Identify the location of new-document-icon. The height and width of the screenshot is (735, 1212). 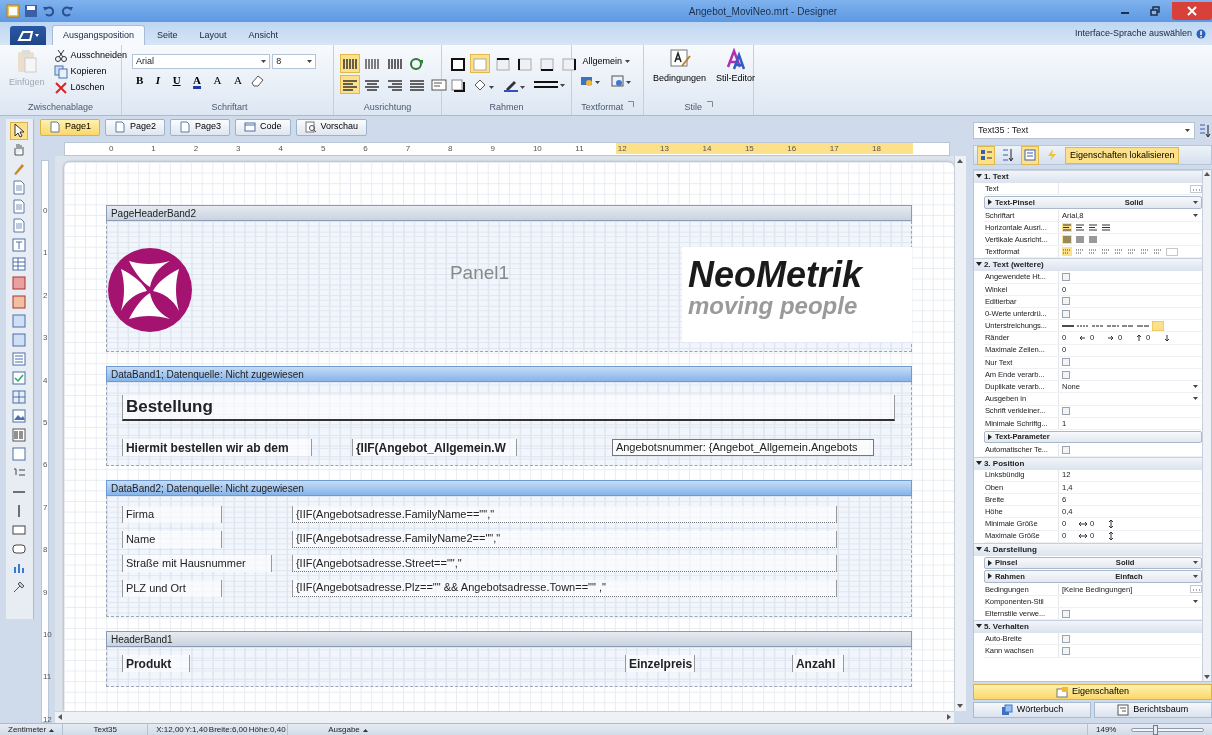
(13, 11).